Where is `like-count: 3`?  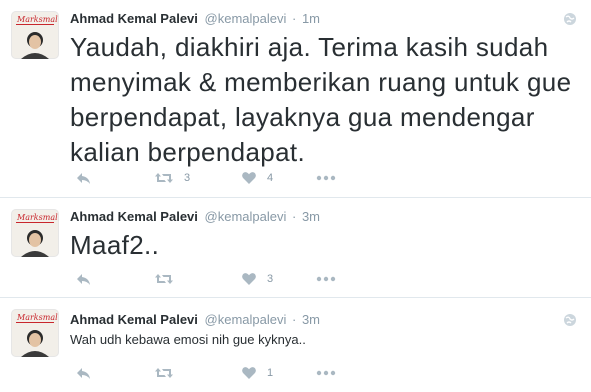
like-count: 3 is located at coordinates (270, 279).